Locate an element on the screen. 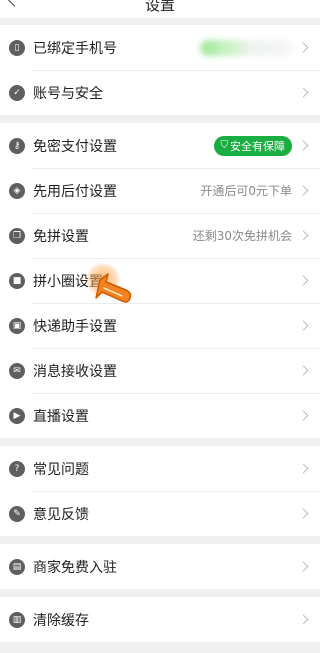 This screenshot has width=320, height=653. settings-row-label: 账号与安全 is located at coordinates (68, 93).